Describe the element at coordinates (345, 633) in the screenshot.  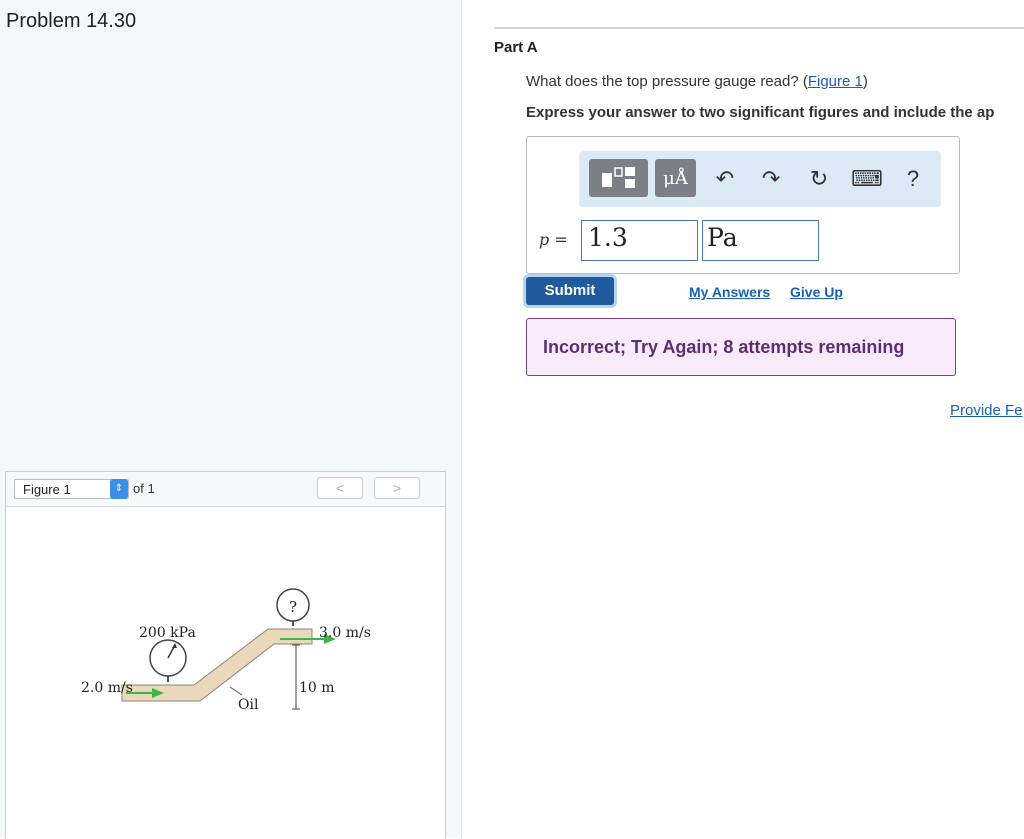
I see `speed-out-label: 3.0 m/s` at that location.